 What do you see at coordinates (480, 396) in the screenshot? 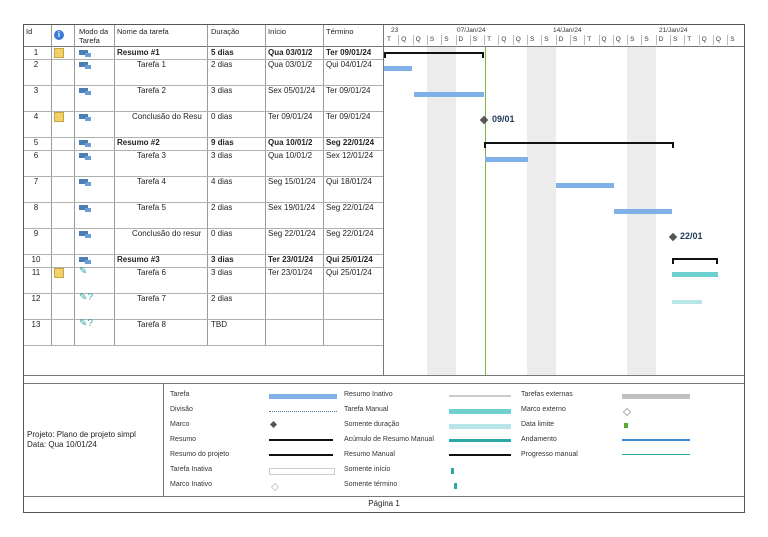
I see `legend-swatch-inactive-summary` at bounding box center [480, 396].